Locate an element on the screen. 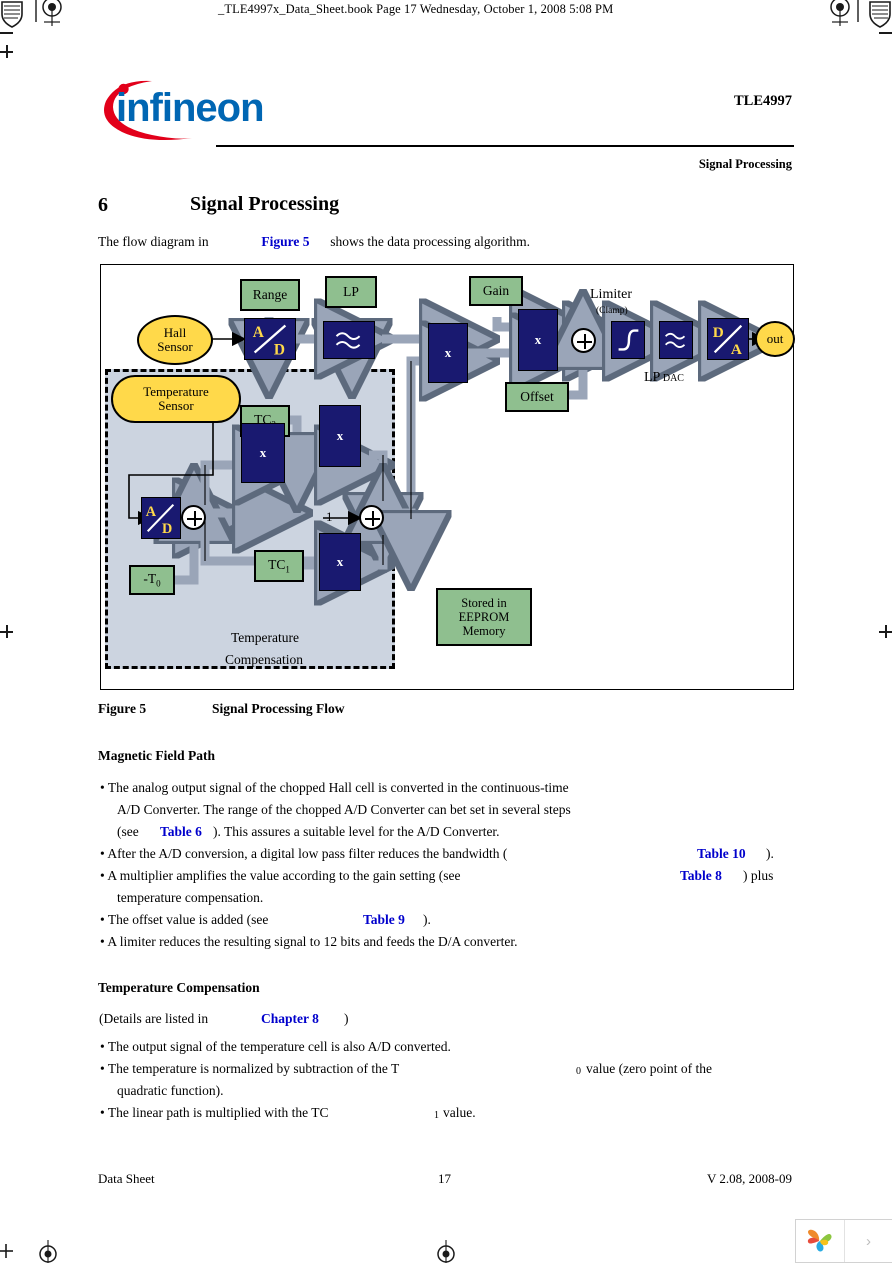 The height and width of the screenshot is (1268, 892). magnetic-field-path-link-6: Table 10 is located at coordinates (721, 854).